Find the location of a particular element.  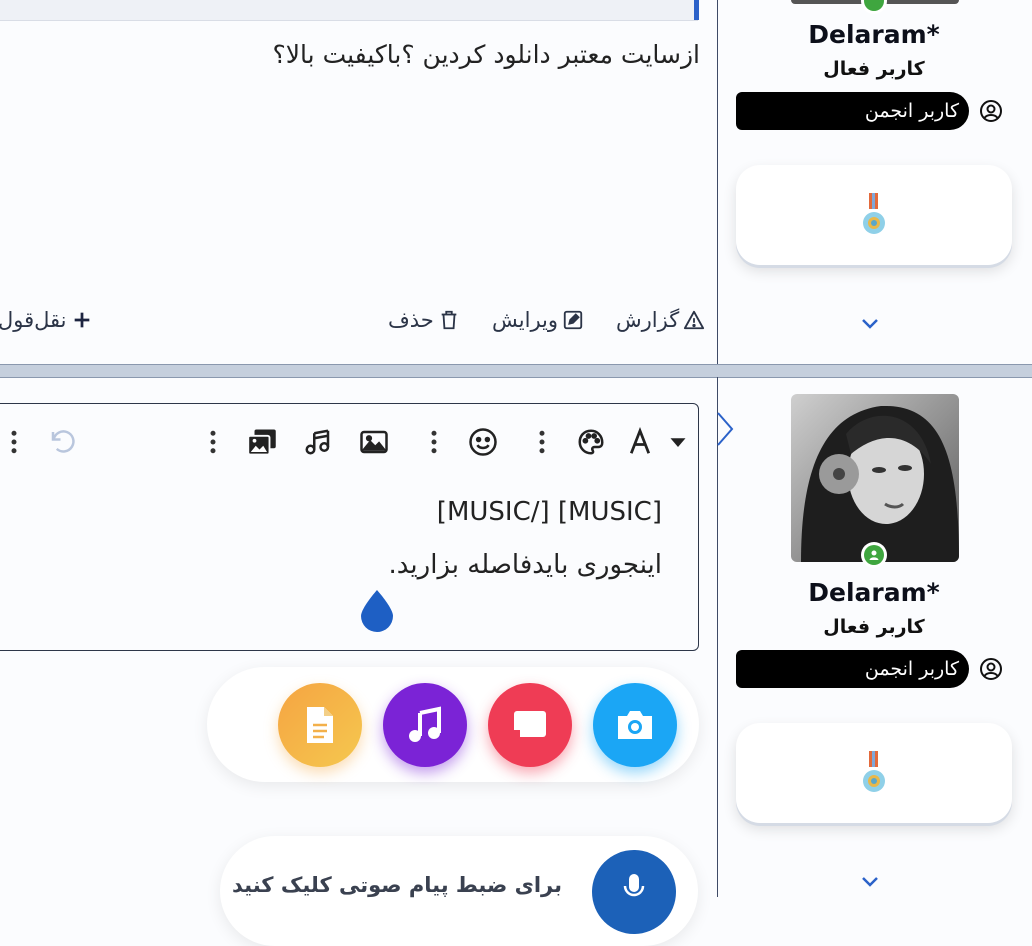

trash-icon is located at coordinates (449, 320).